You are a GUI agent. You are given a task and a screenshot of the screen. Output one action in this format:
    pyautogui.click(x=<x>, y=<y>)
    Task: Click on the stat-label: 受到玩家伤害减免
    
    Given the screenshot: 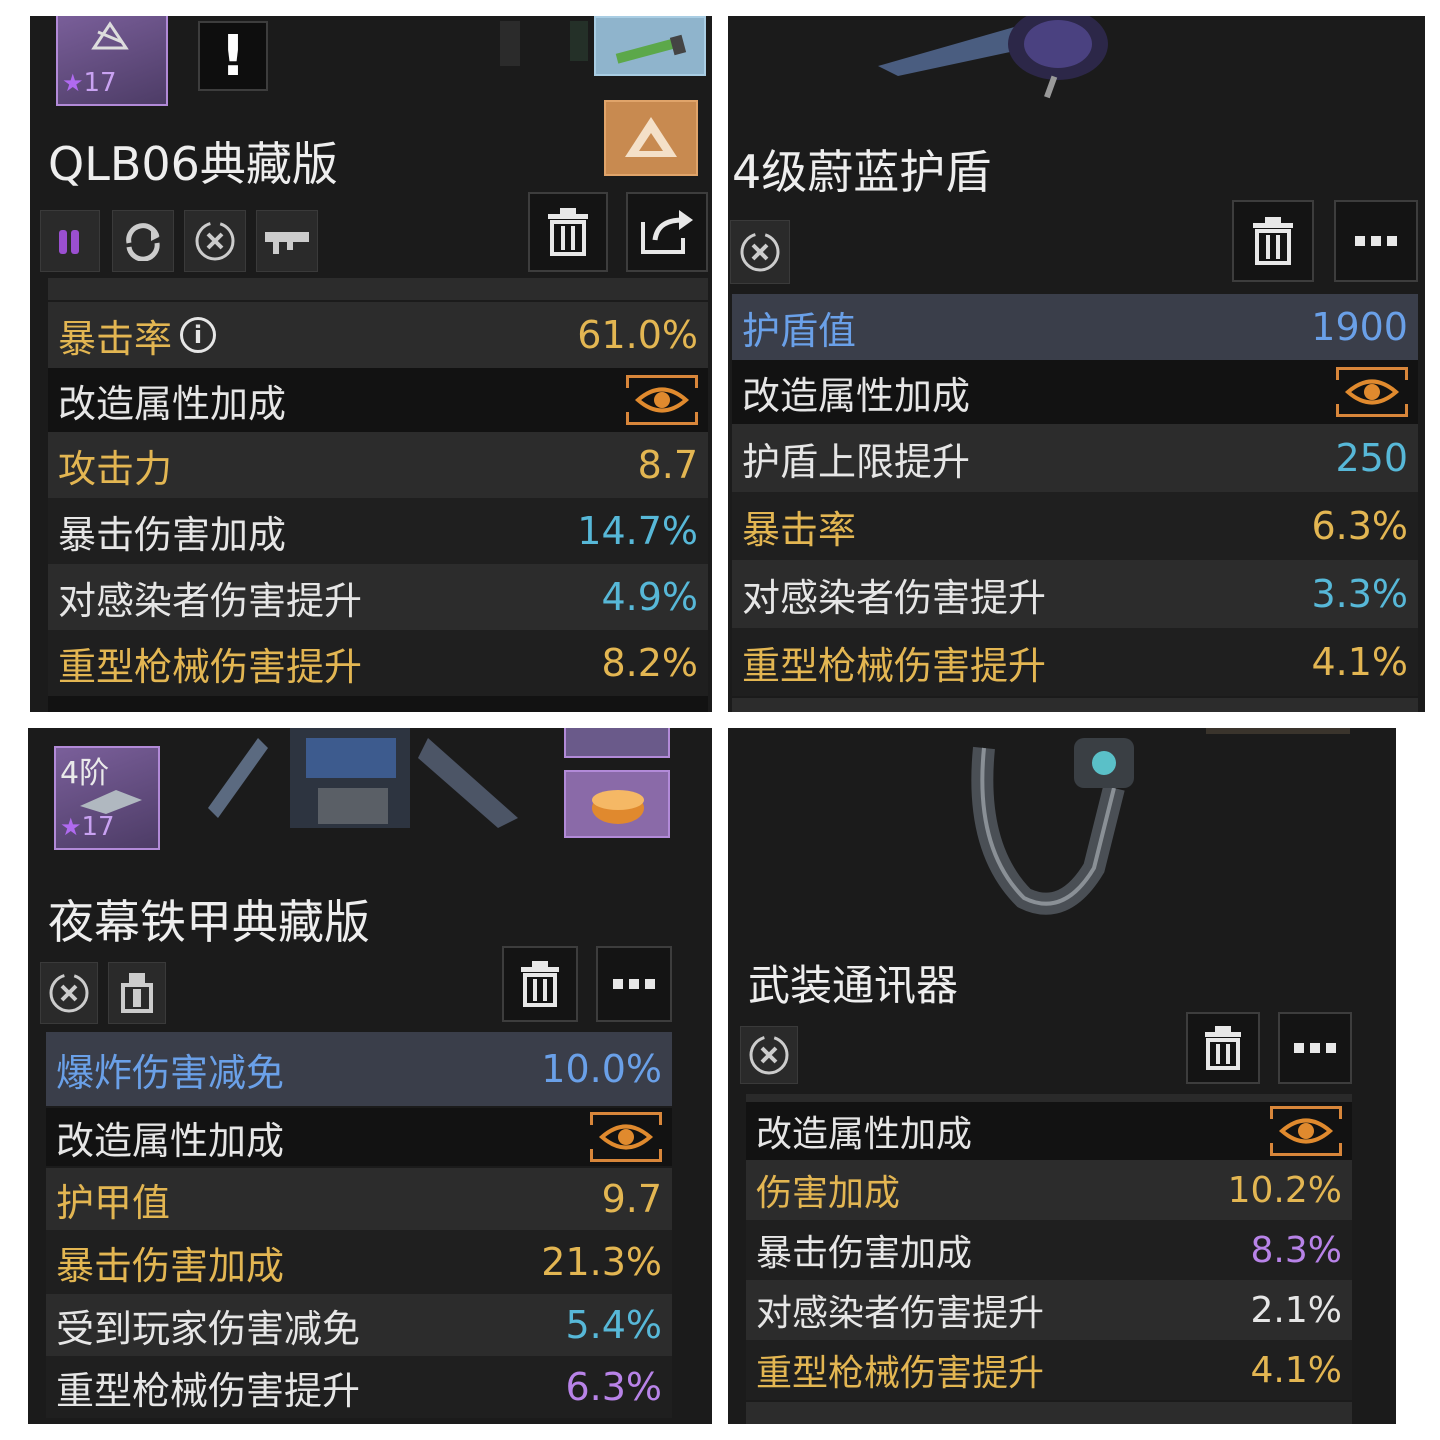 What is the action you would take?
    pyautogui.click(x=208, y=1328)
    